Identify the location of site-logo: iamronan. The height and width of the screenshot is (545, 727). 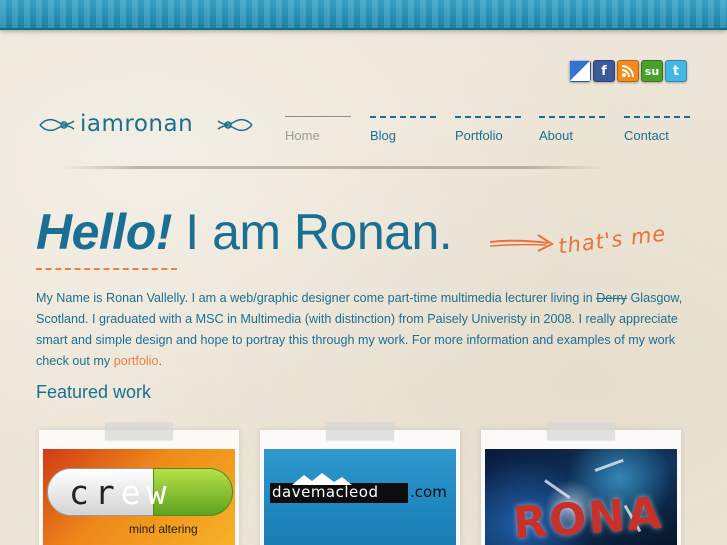
(146, 125).